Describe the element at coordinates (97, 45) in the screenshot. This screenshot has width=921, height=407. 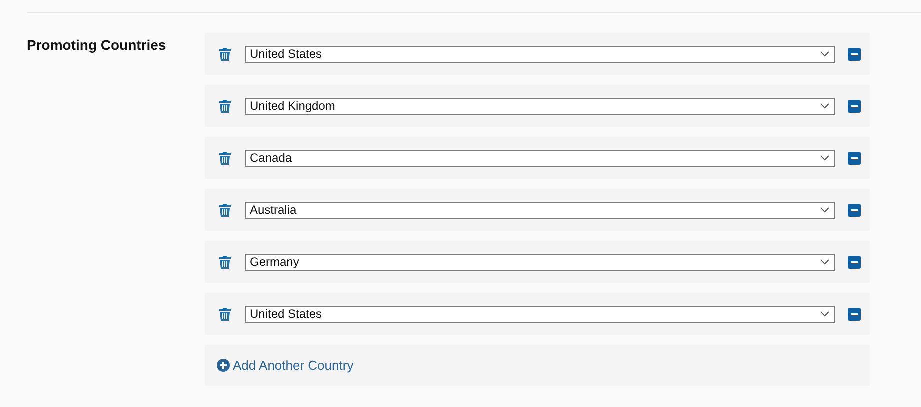
I see `field-label: Promoting Countries` at that location.